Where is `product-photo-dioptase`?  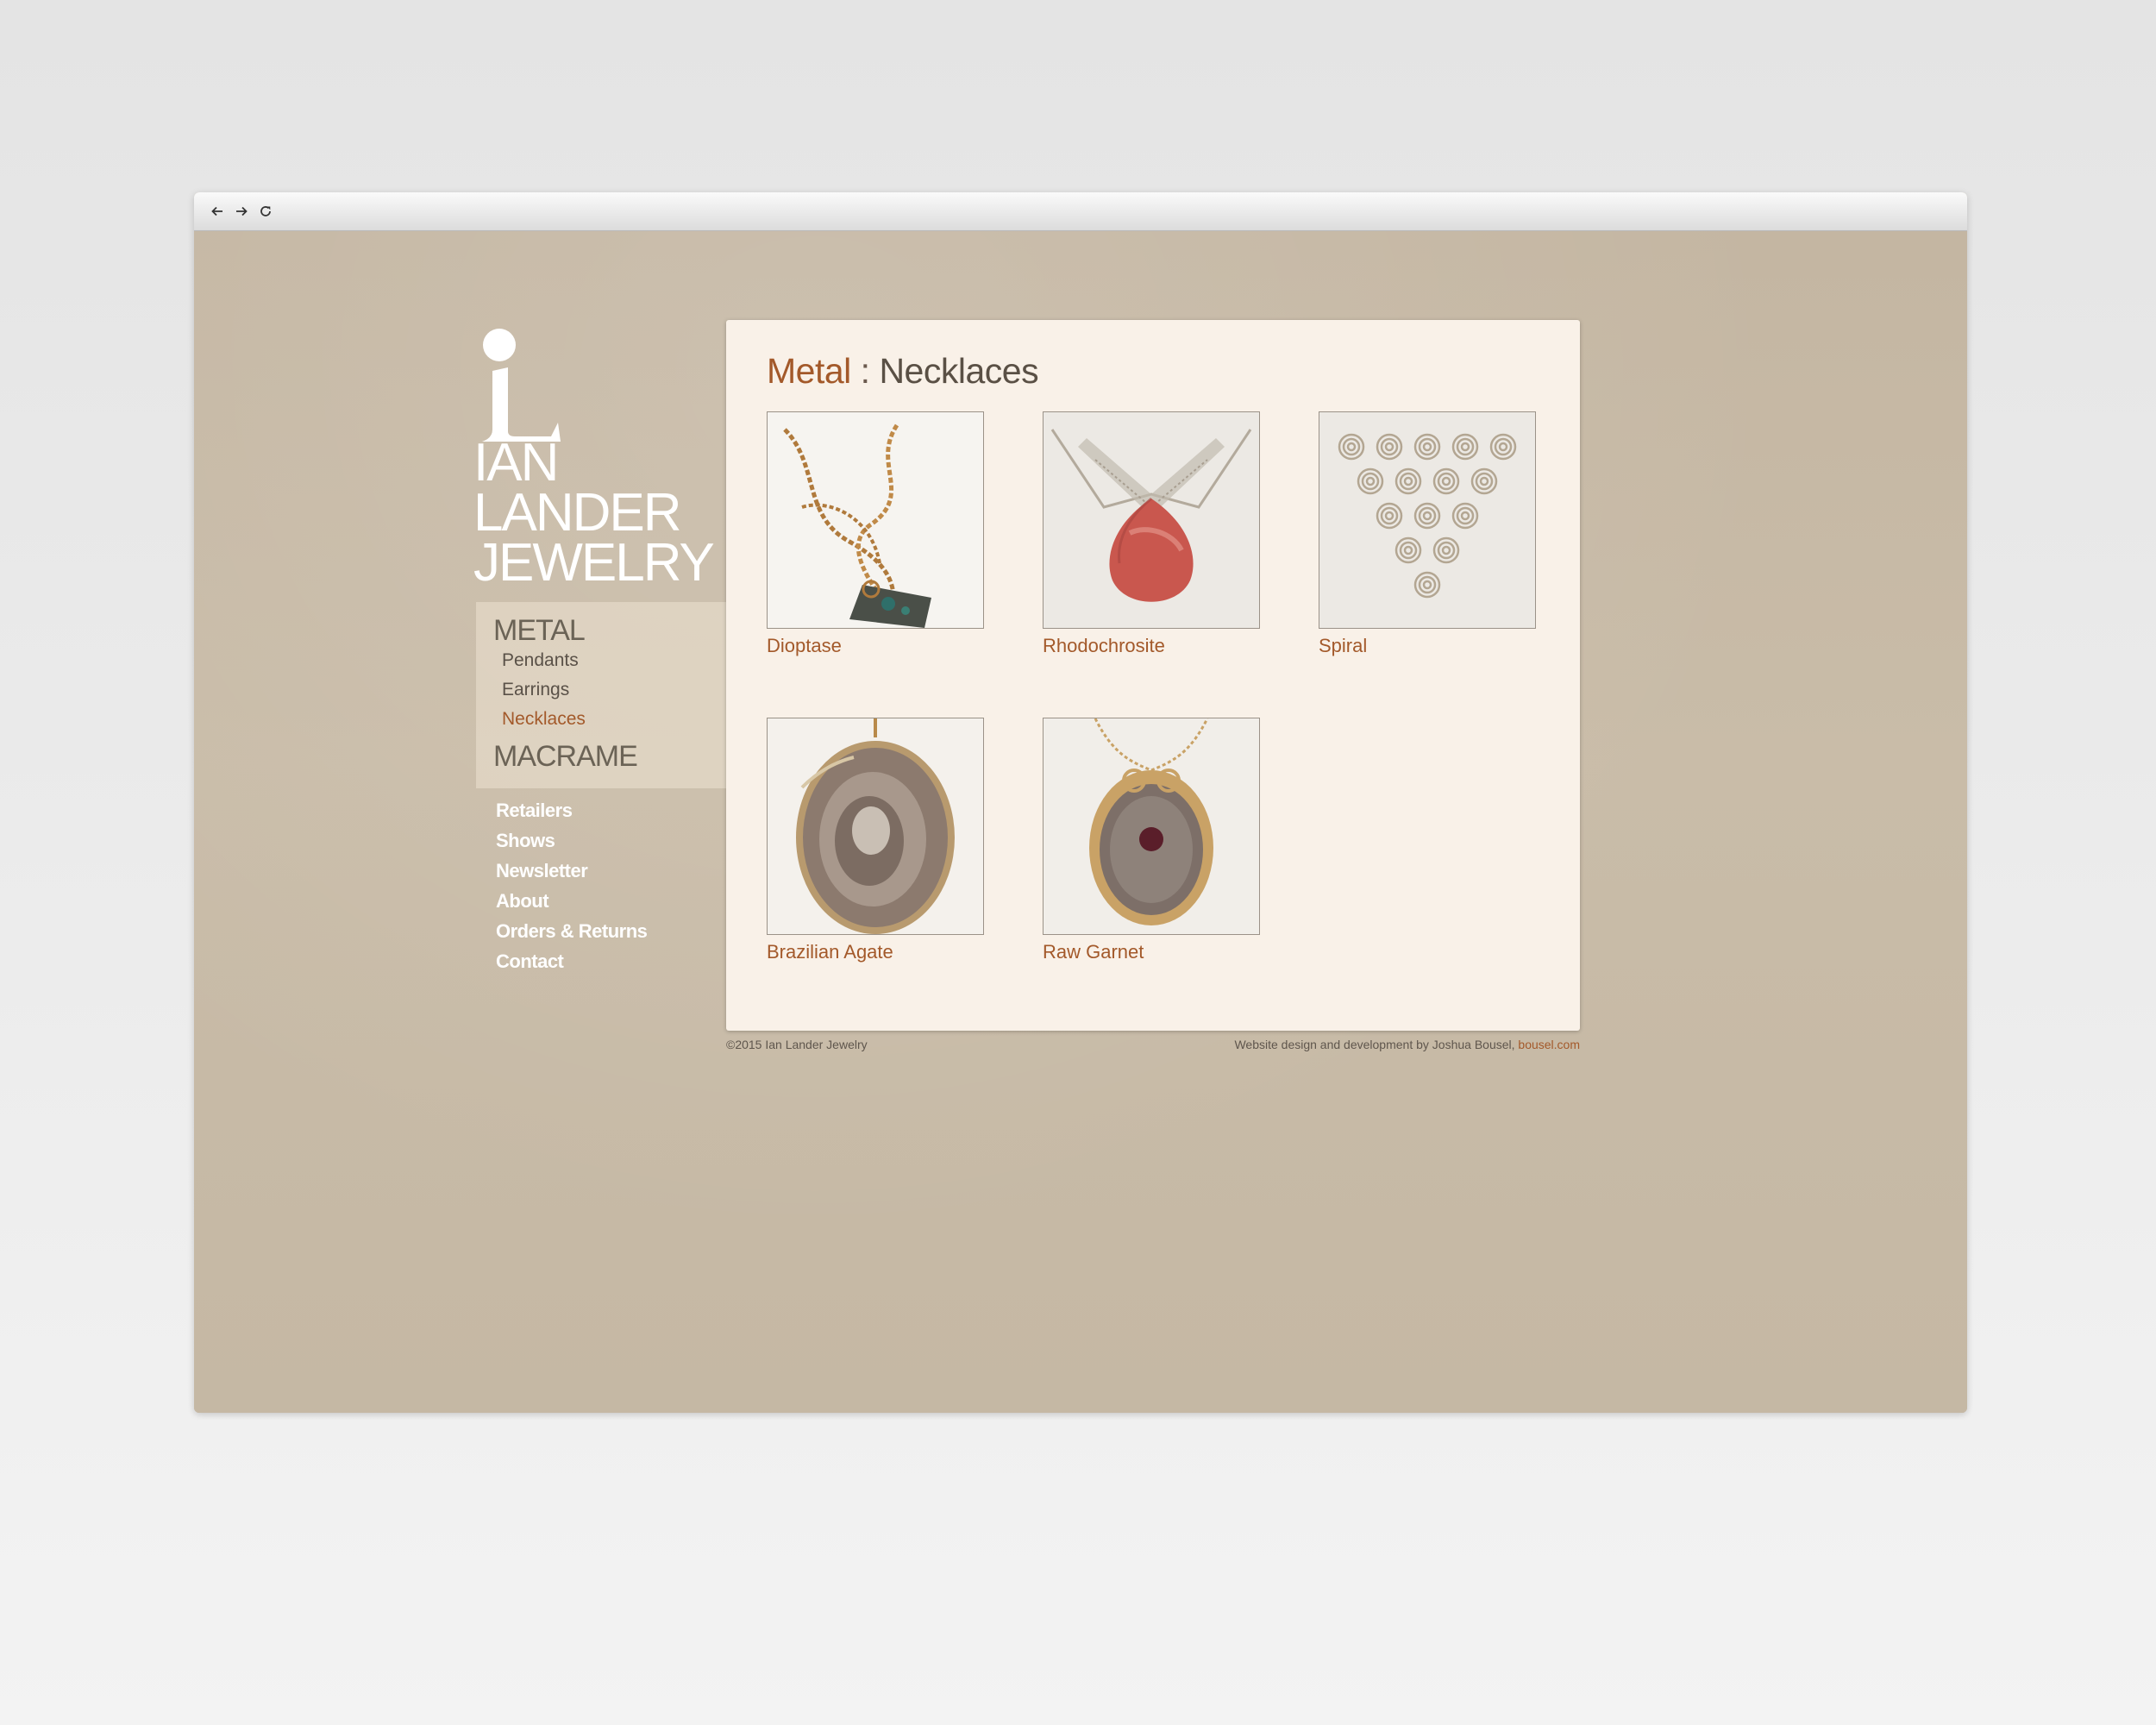 product-photo-dioptase is located at coordinates (875, 520).